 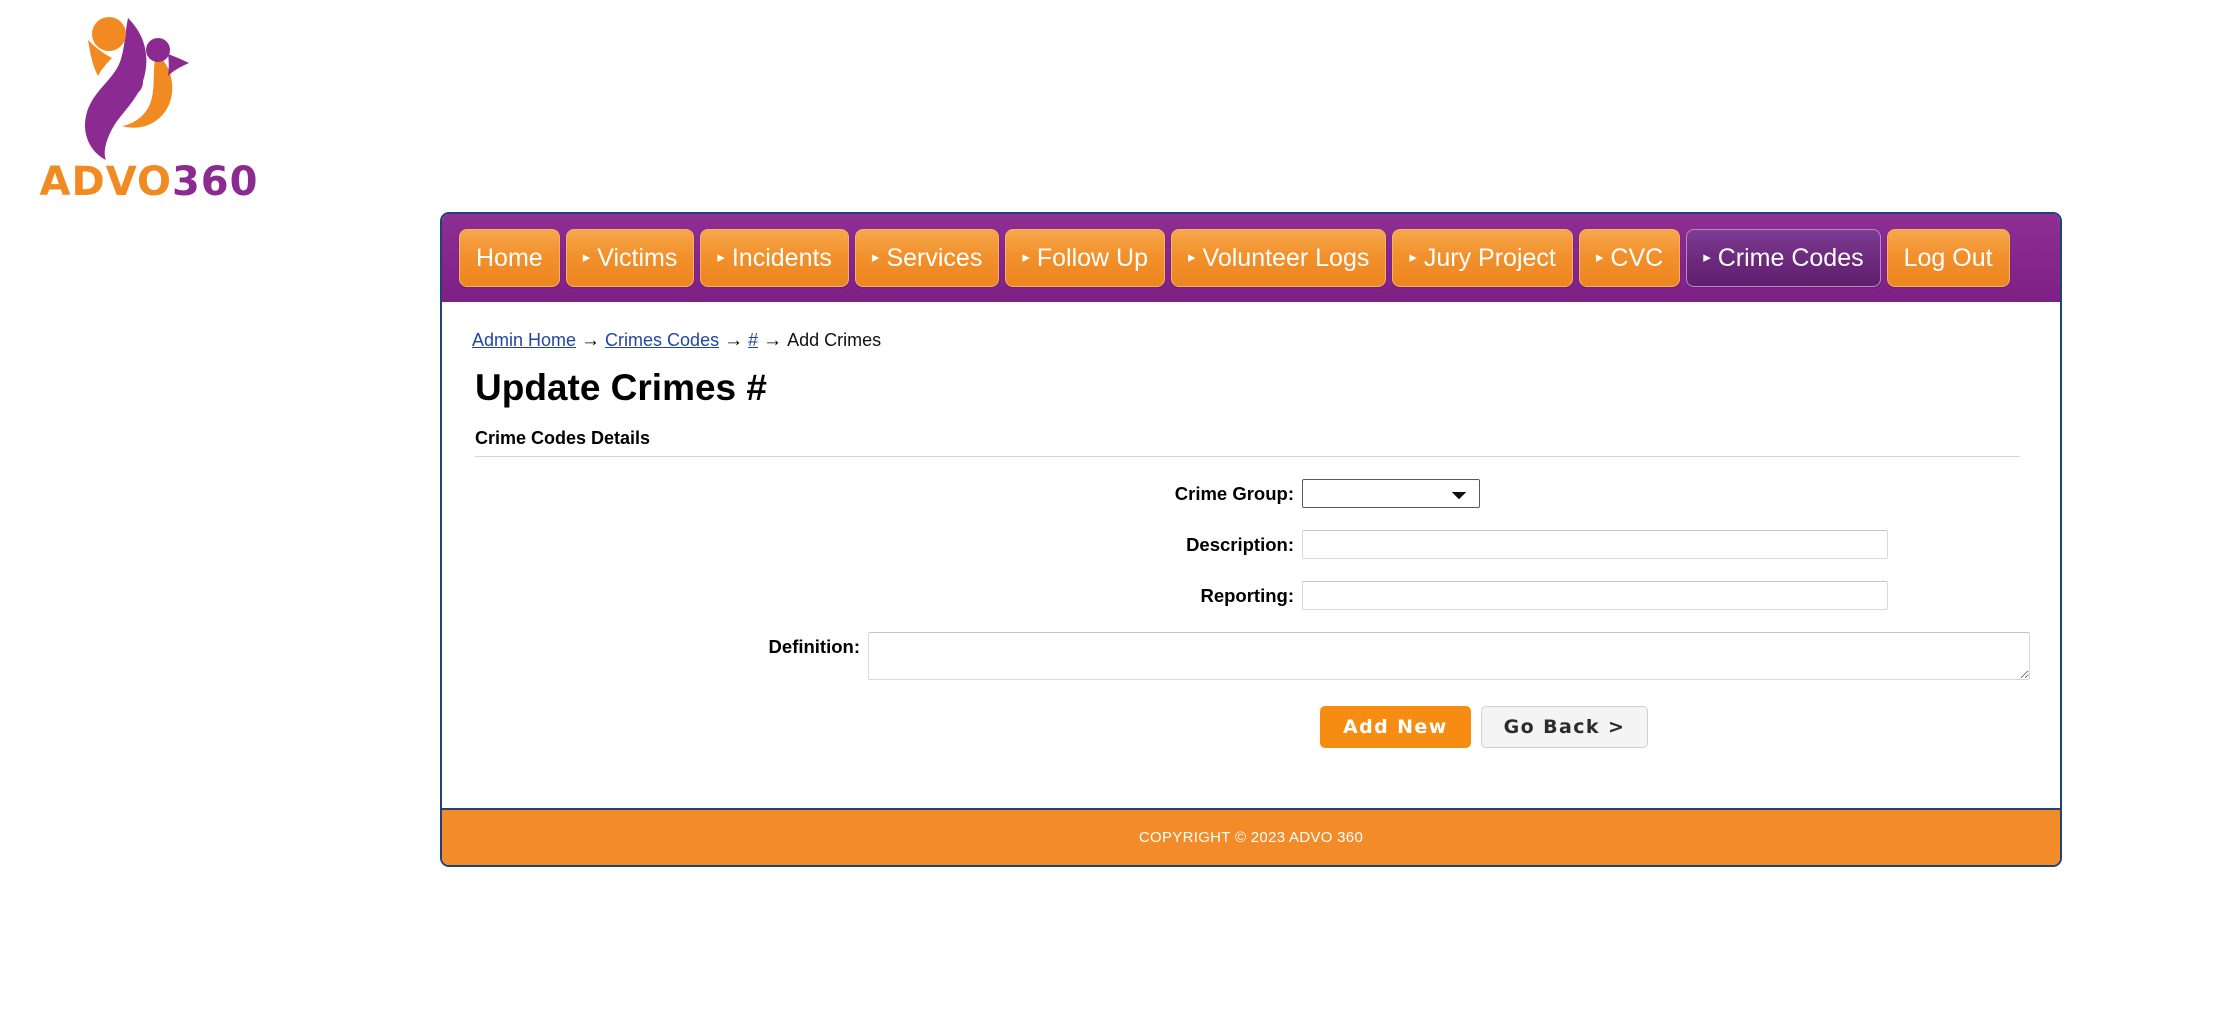 I want to click on nav-item-services: ▸ Services, so click(x=927, y=258).